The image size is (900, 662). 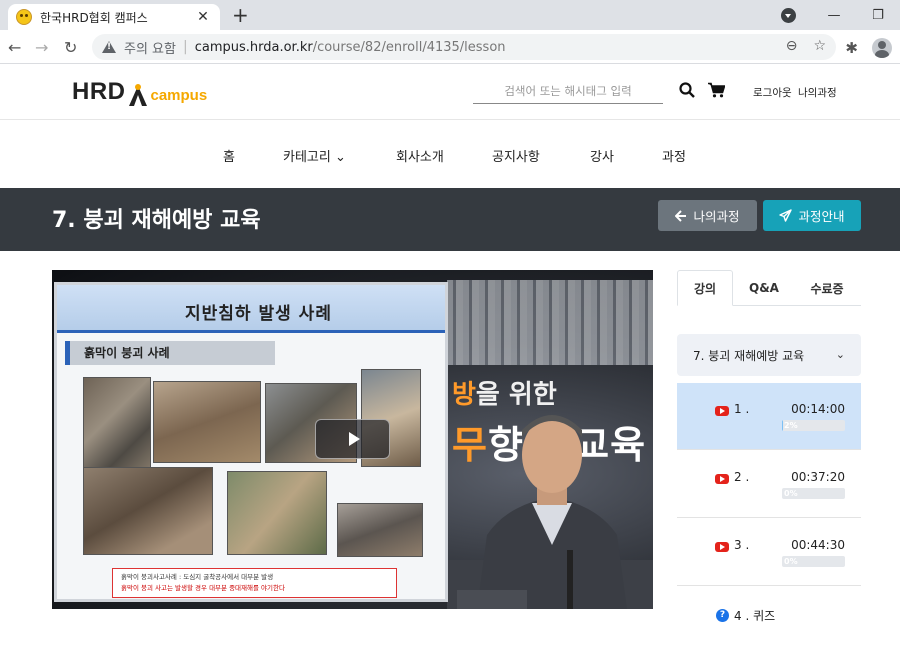 I want to click on nav-courses: 과정, so click(x=674, y=155).